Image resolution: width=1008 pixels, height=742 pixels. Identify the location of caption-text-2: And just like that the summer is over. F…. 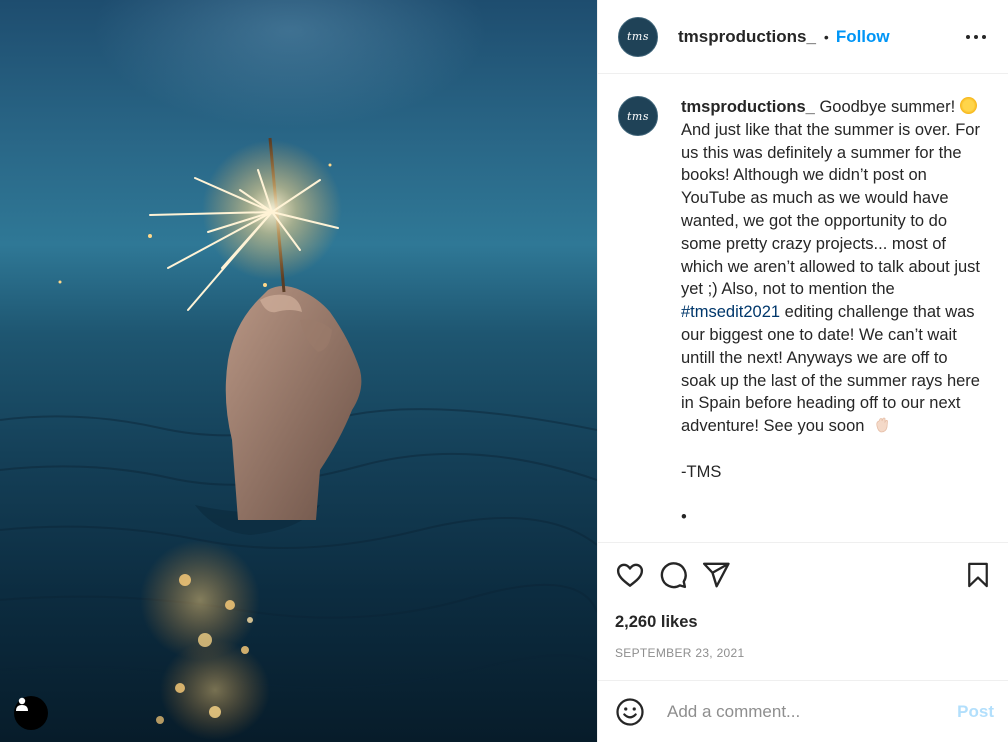
(830, 209).